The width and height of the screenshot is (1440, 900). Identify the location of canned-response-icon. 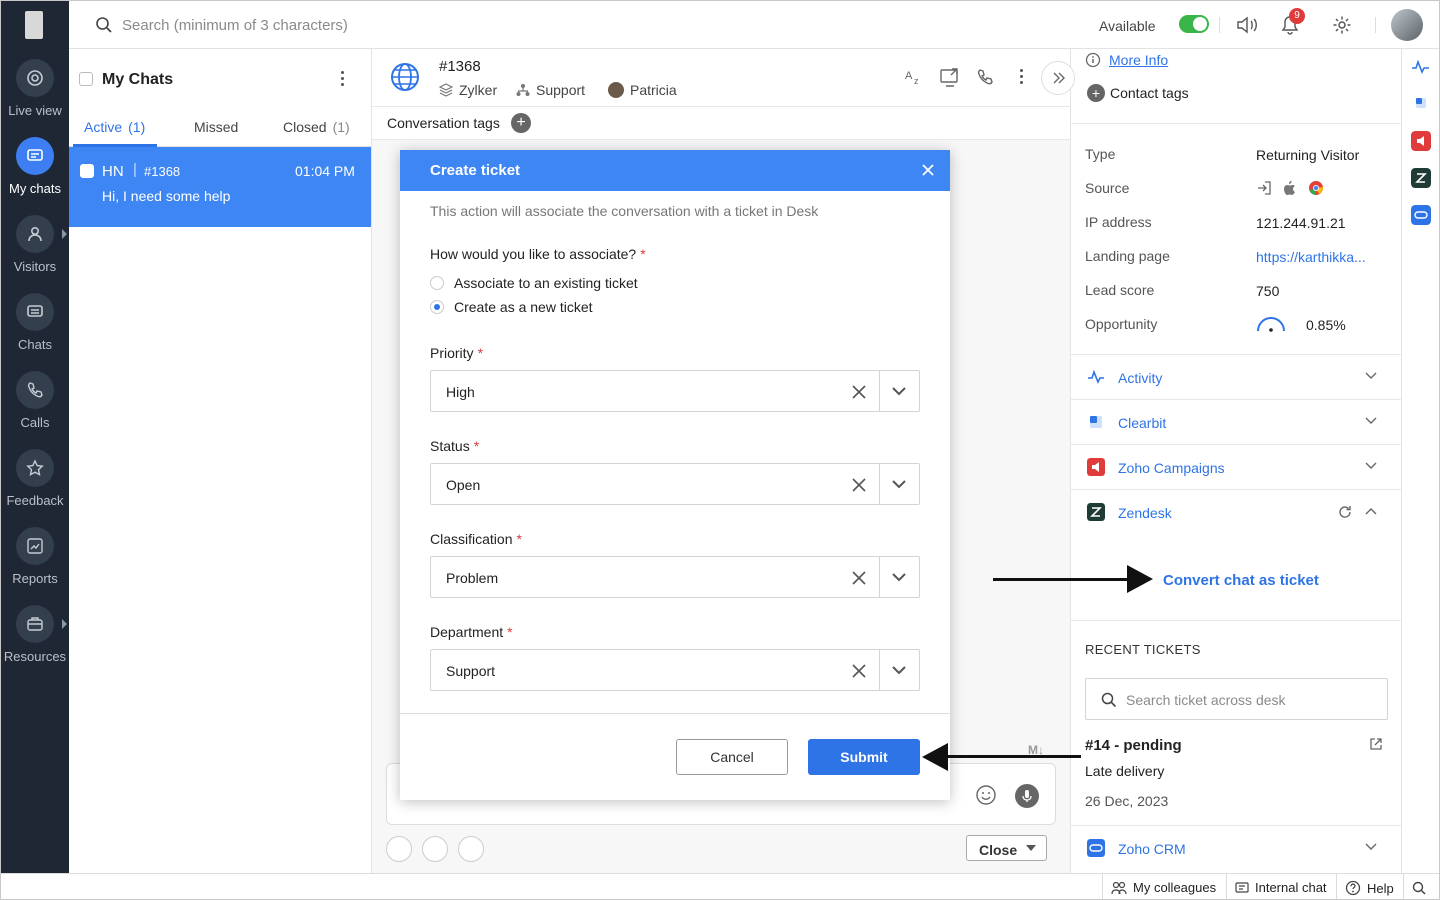
(399, 849).